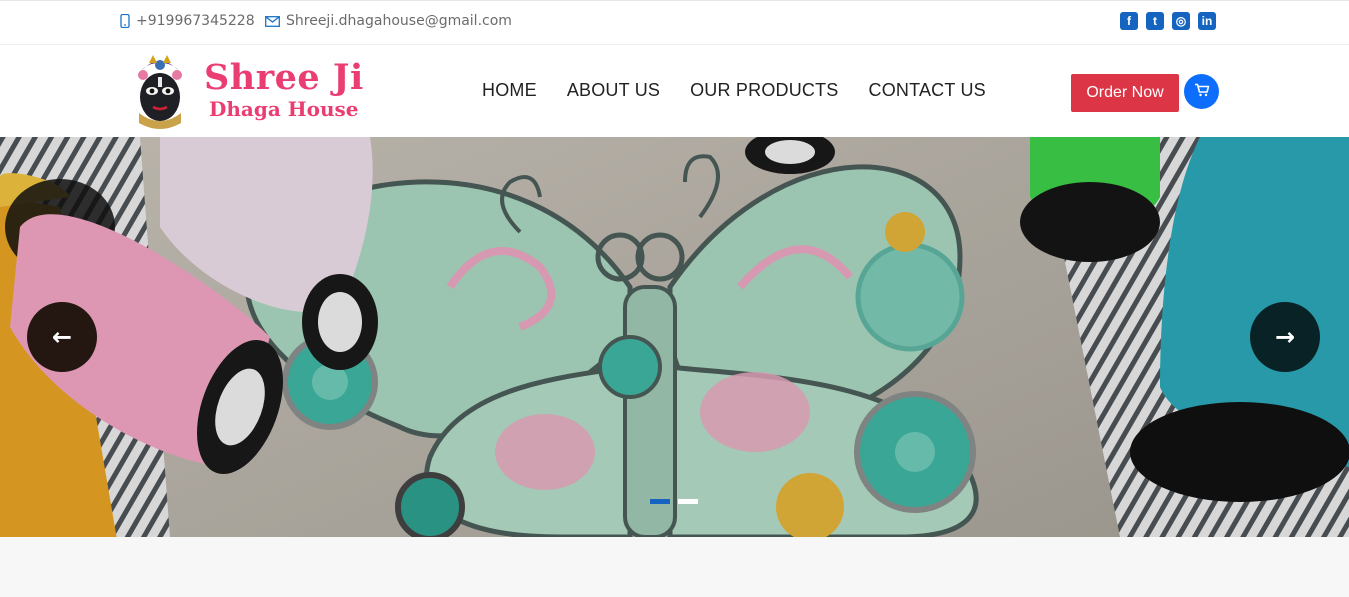 The width and height of the screenshot is (1349, 597). Describe the element at coordinates (1155, 21) in the screenshot. I see `twitter-icon: t` at that location.